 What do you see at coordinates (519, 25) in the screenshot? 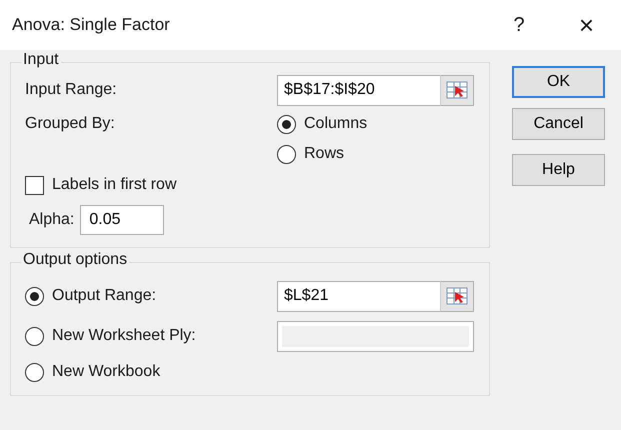
I see `help-button: ?` at bounding box center [519, 25].